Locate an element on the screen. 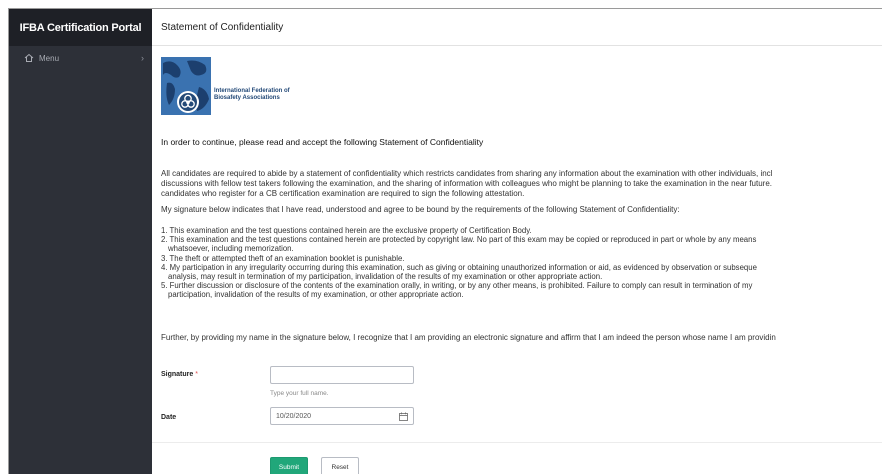 The width and height of the screenshot is (882, 474). signature-label: Signature * is located at coordinates (179, 374).